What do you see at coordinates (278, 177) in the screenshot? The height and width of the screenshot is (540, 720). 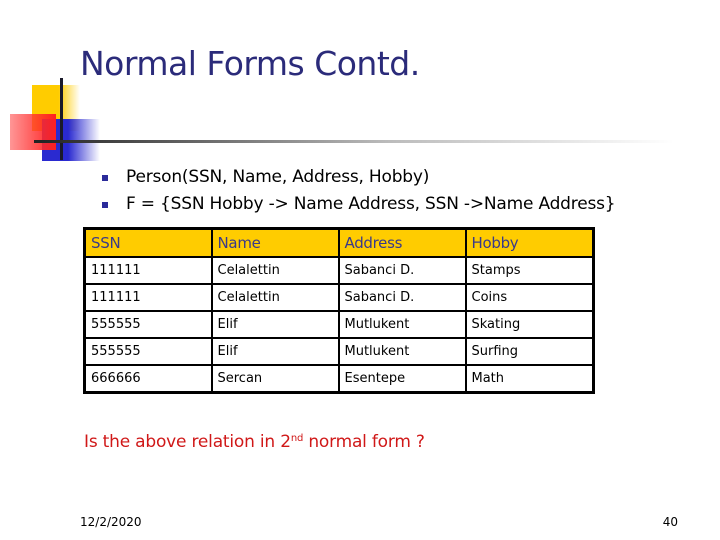 I see `bullet-text: Person(SSN, Name, Address, Hobby)` at bounding box center [278, 177].